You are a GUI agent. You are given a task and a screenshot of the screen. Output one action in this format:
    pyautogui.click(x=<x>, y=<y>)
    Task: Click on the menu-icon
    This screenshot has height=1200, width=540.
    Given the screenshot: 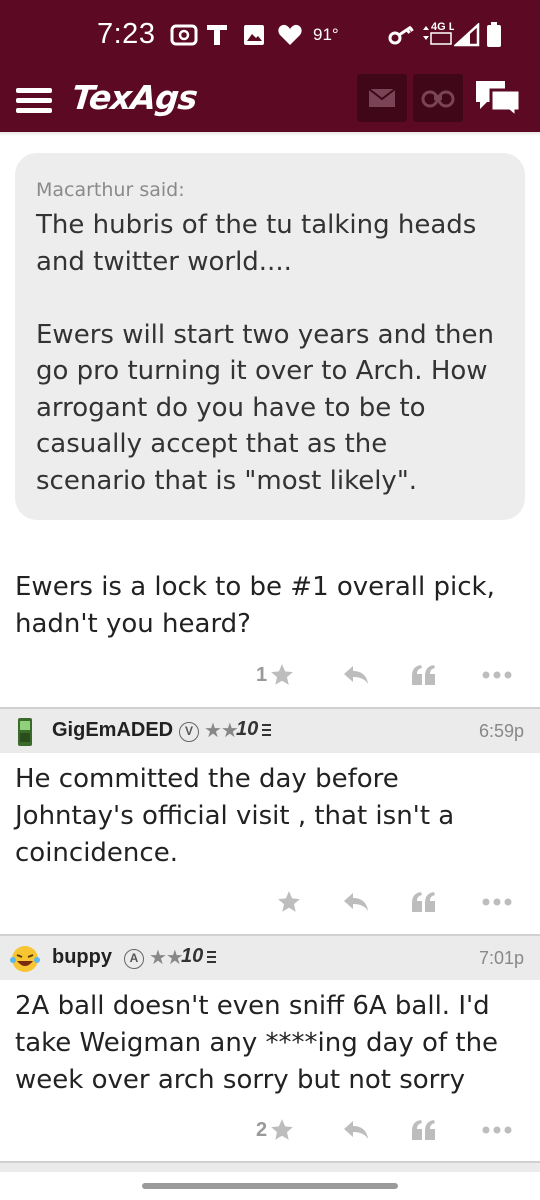 What is the action you would take?
    pyautogui.click(x=34, y=100)
    